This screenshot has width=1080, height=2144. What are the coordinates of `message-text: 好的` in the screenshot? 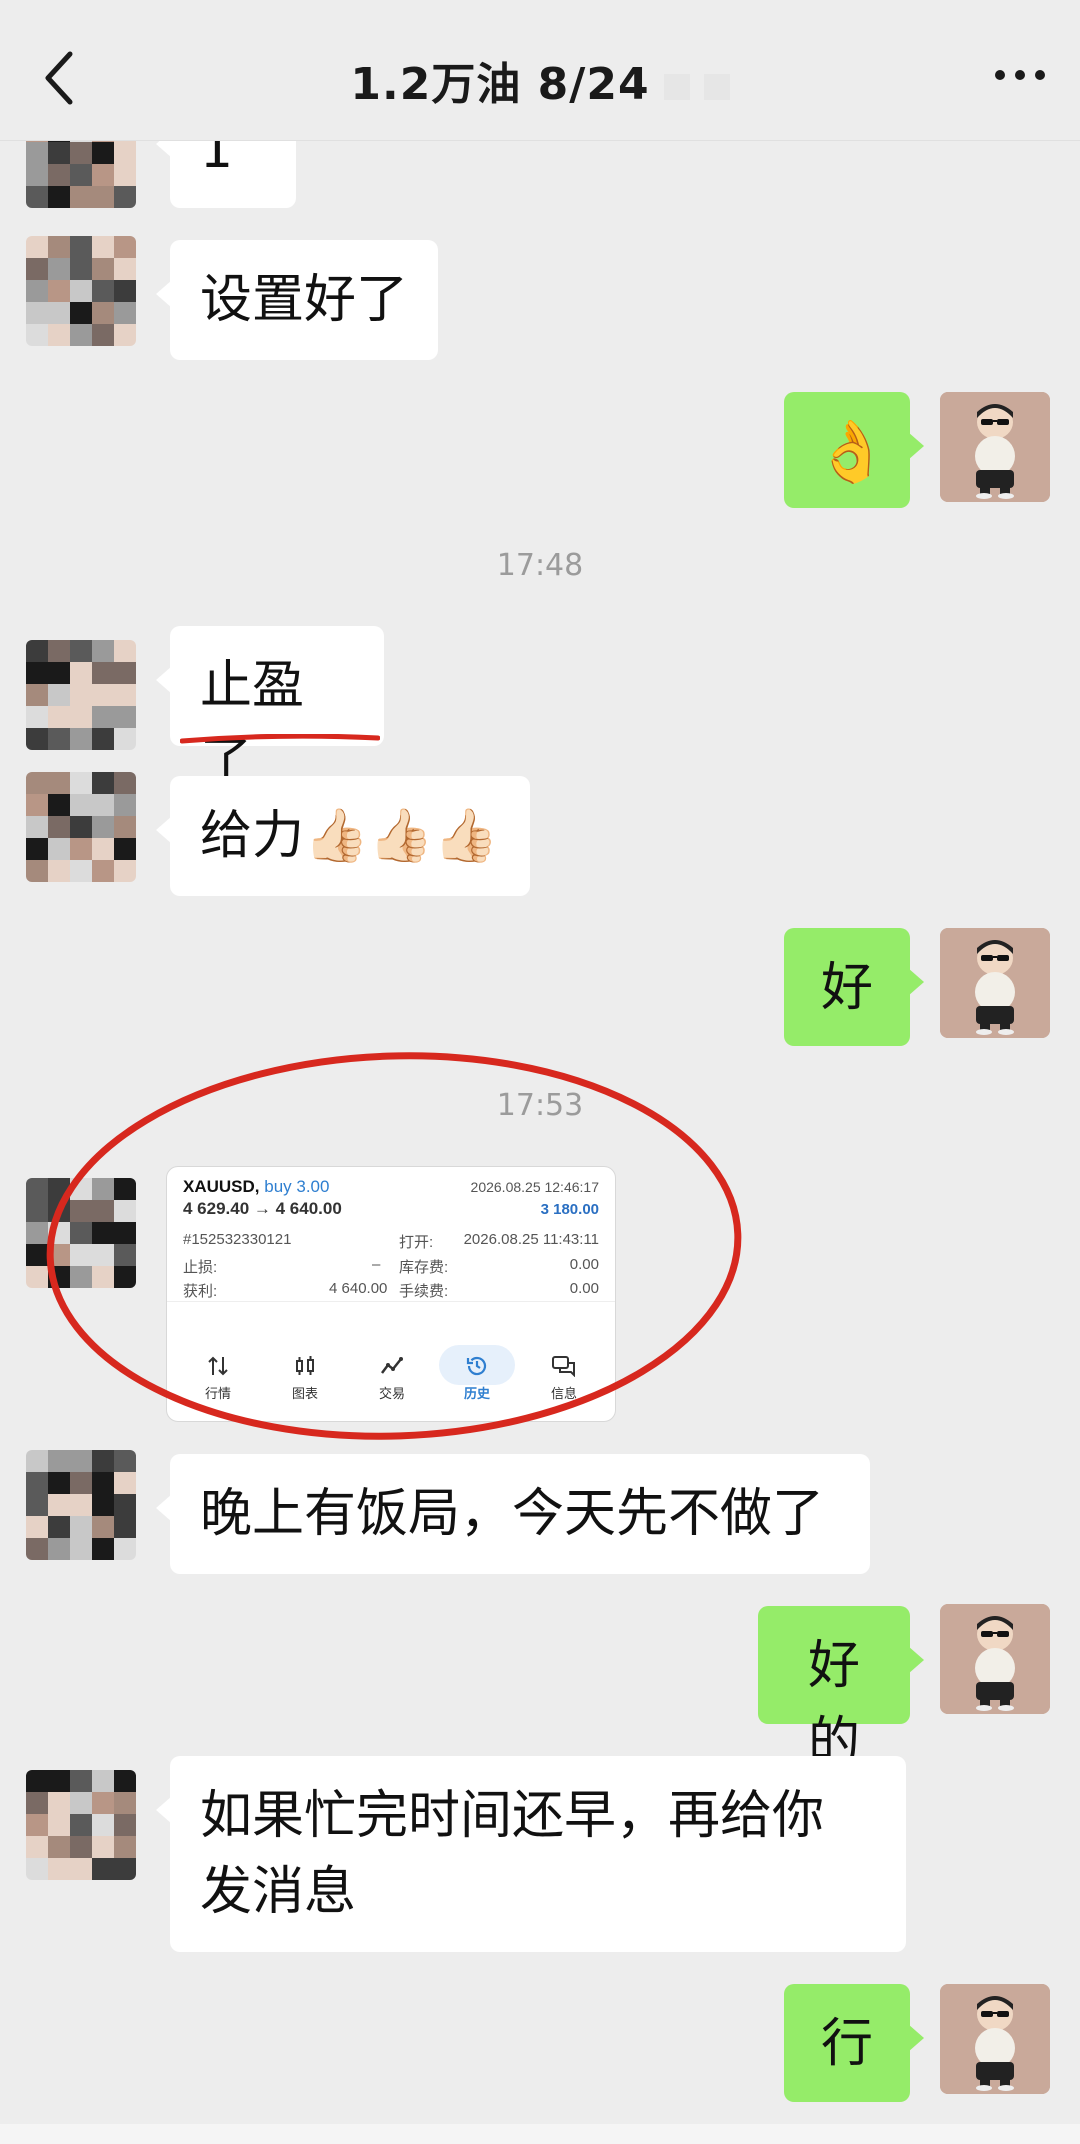 It's located at (833, 1704).